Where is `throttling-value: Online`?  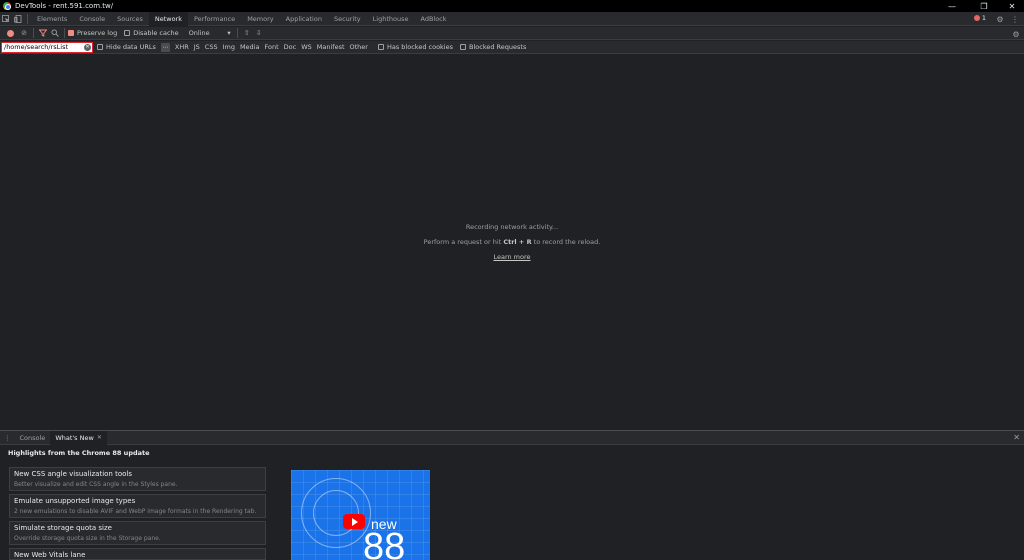 throttling-value: Online is located at coordinates (199, 33).